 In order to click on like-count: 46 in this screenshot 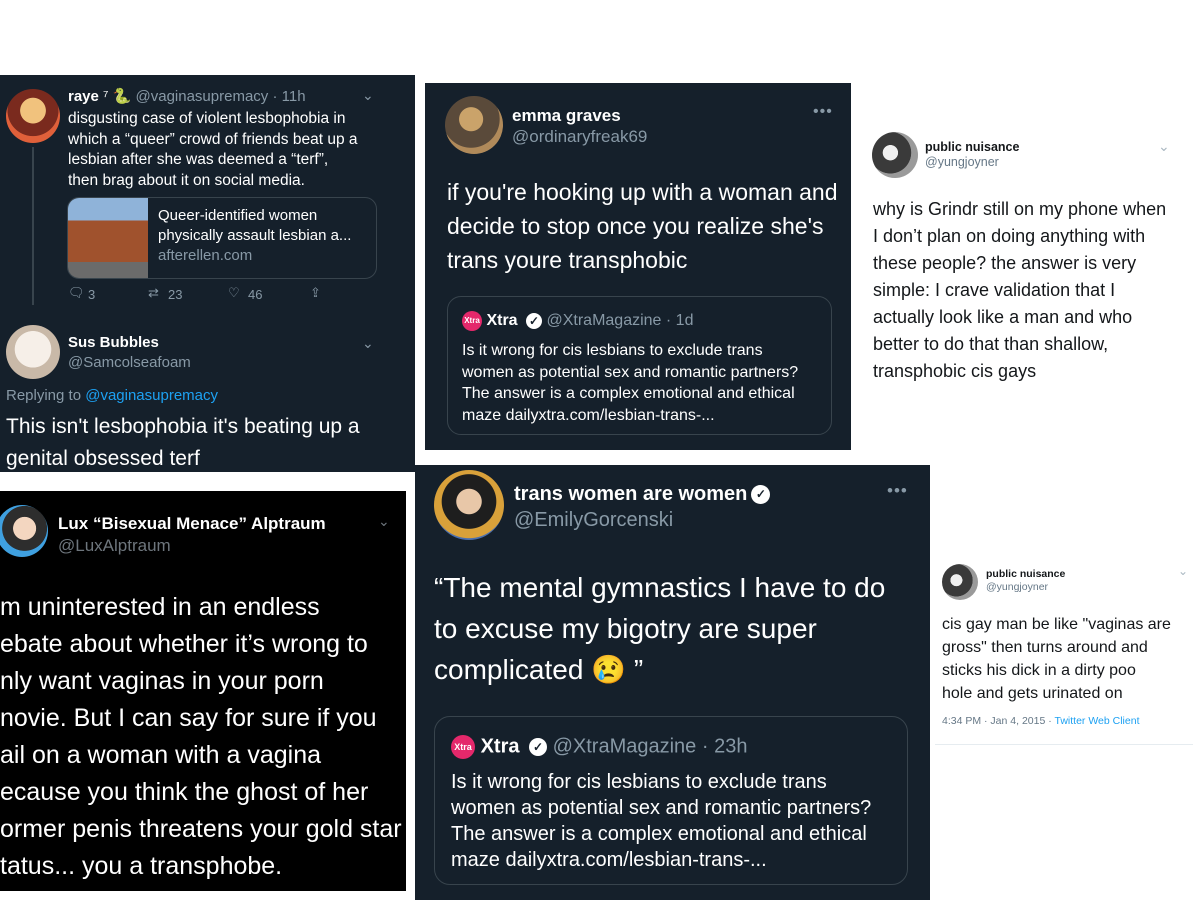, I will do `click(255, 294)`.